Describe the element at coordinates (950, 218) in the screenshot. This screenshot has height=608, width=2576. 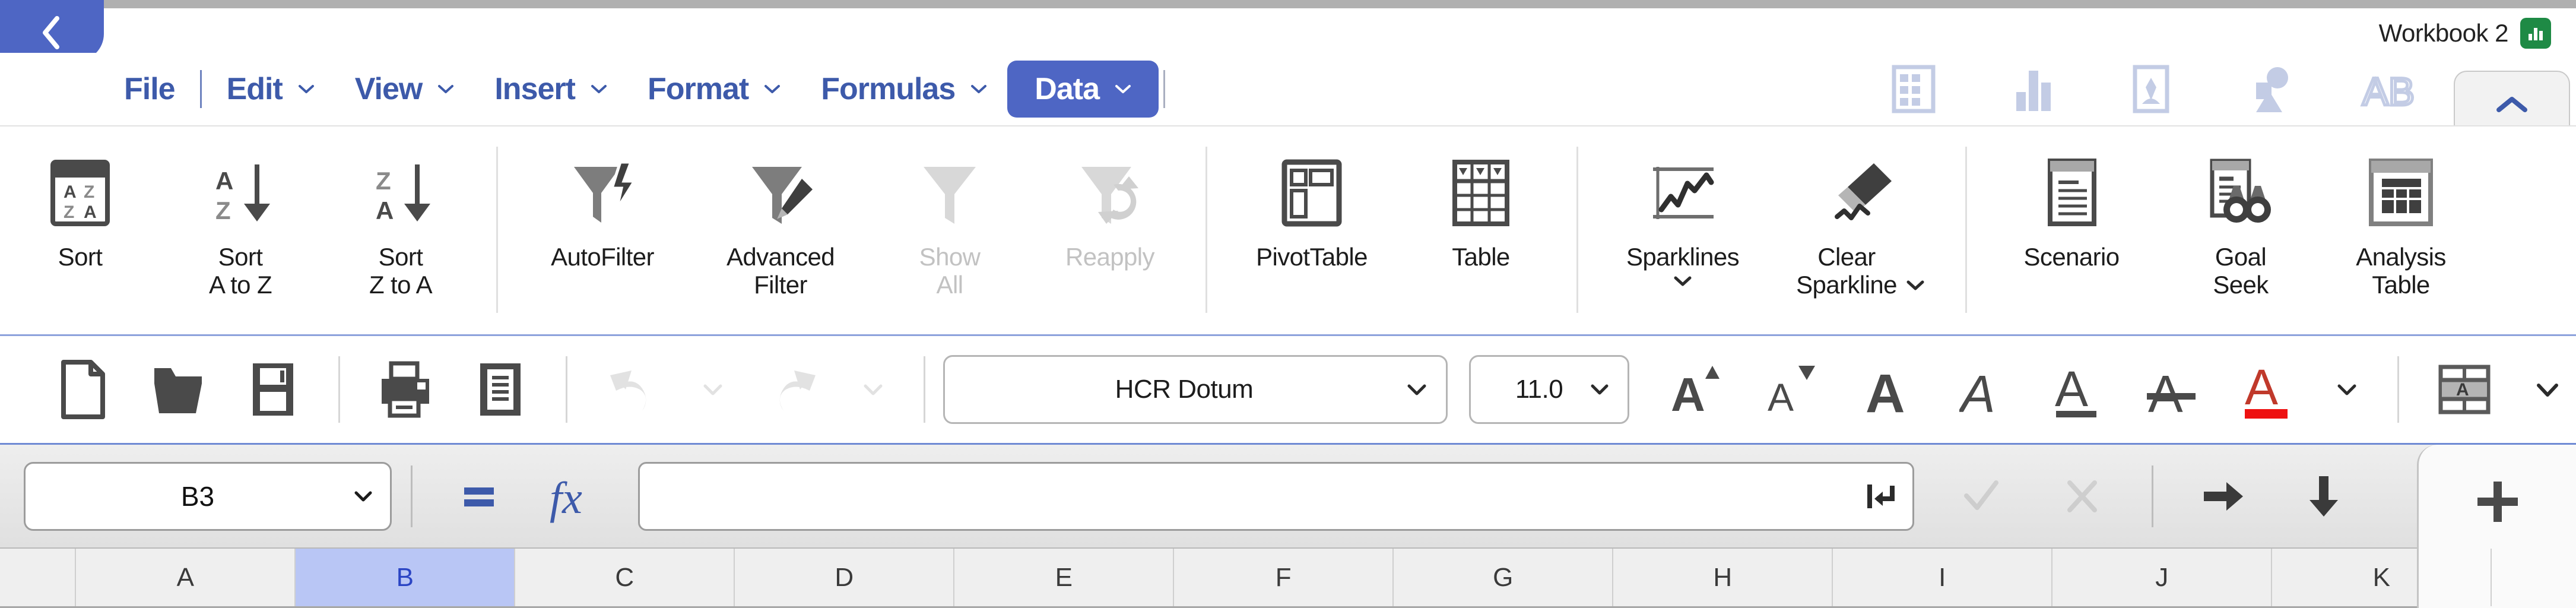
I see `ribbon-button-show-all: Show All` at that location.